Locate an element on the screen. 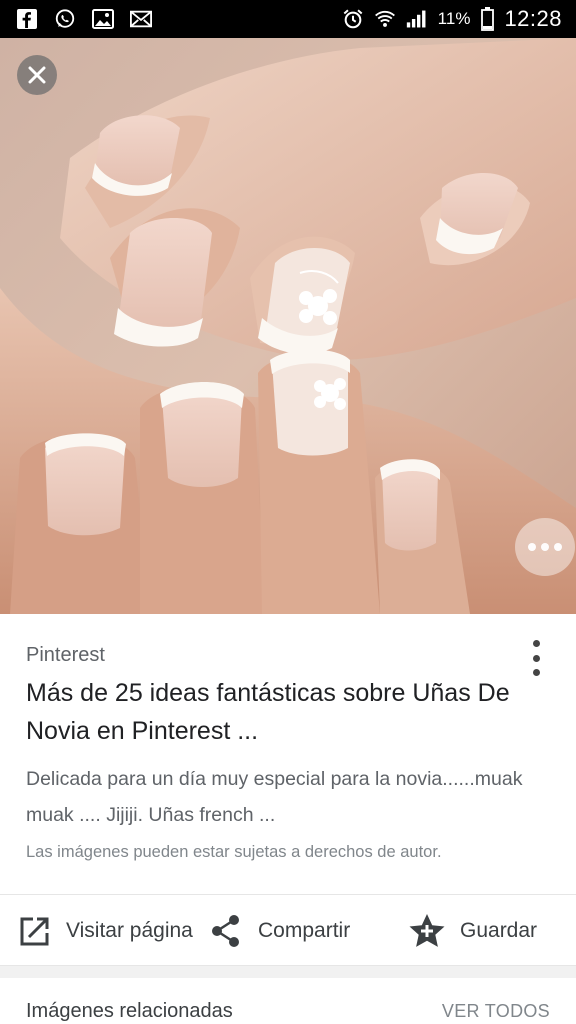 The image size is (576, 1024). visit-page-button: Visitar página is located at coordinates (105, 931).